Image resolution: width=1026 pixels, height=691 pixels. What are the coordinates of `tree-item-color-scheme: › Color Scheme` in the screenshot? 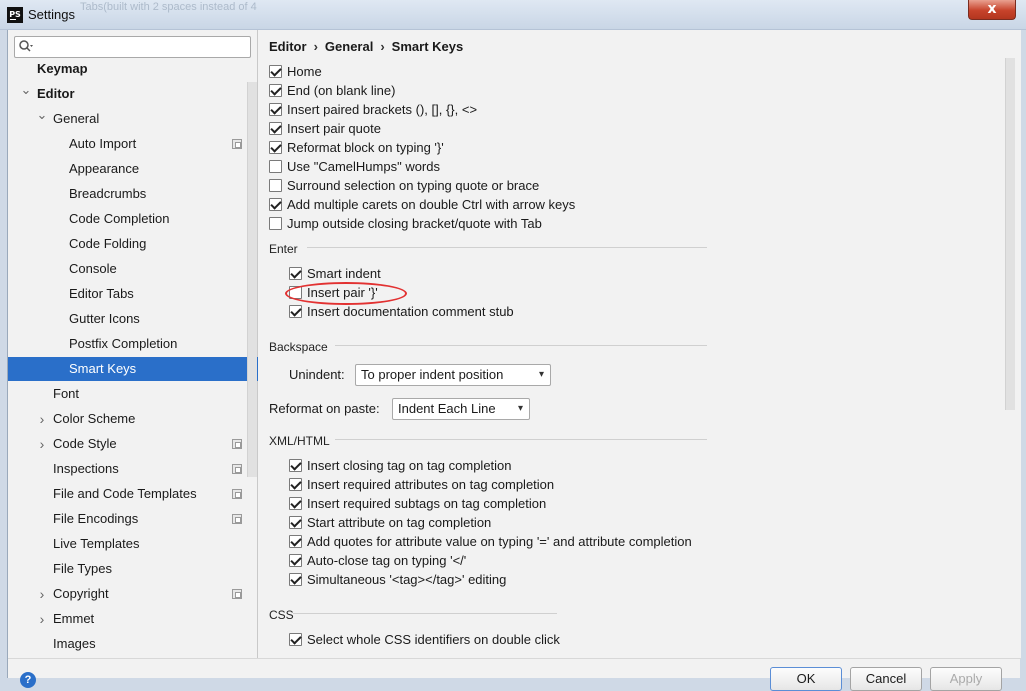 It's located at (133, 419).